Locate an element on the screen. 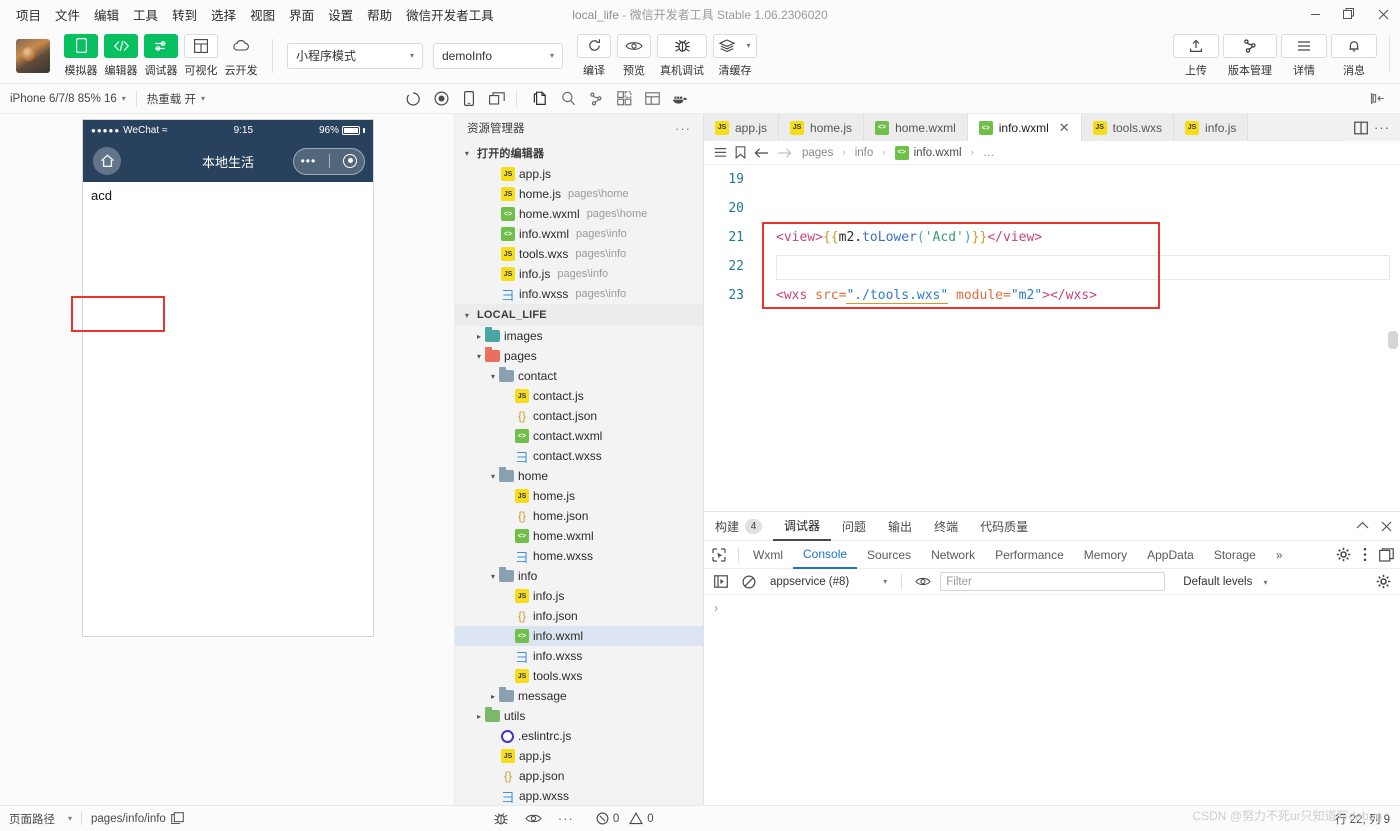  tree-item-message-folder: ▸ message is located at coordinates (579, 696).